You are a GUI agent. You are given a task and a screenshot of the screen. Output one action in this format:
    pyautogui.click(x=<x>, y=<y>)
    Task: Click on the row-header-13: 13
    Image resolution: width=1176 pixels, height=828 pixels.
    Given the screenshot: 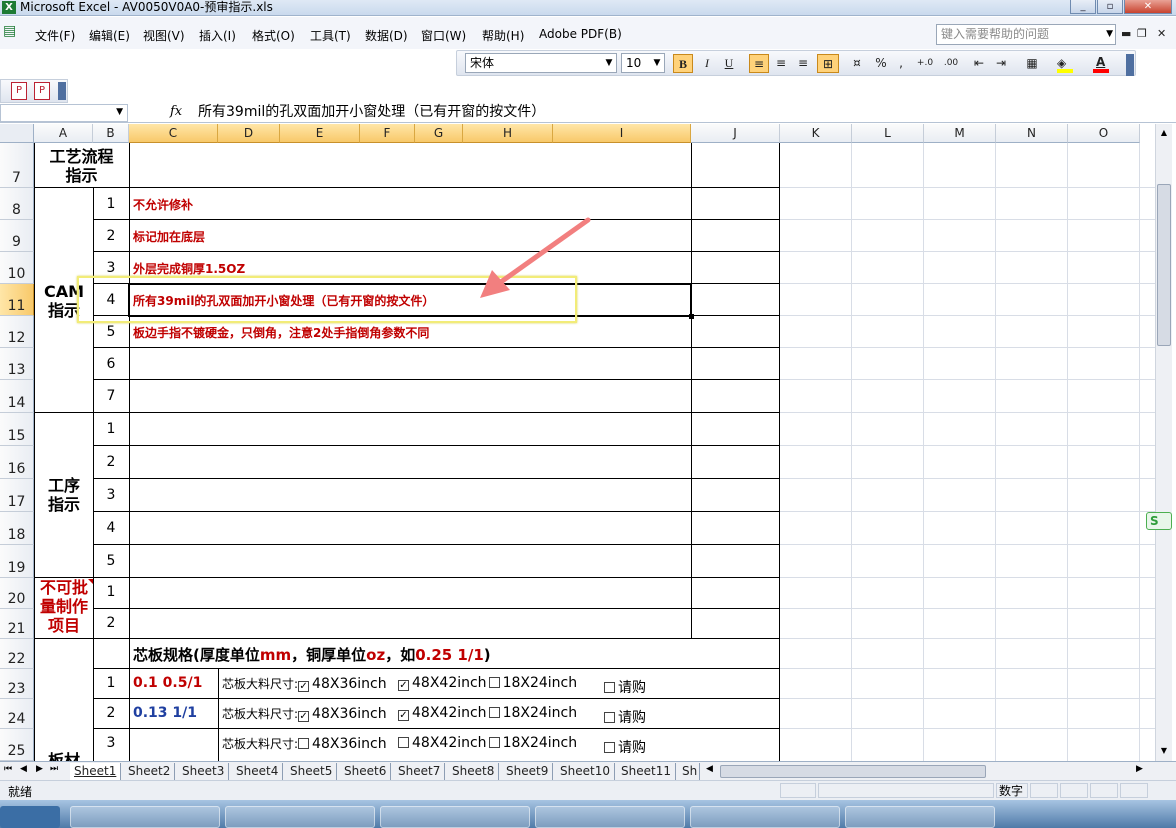 What is the action you would take?
    pyautogui.click(x=17, y=364)
    